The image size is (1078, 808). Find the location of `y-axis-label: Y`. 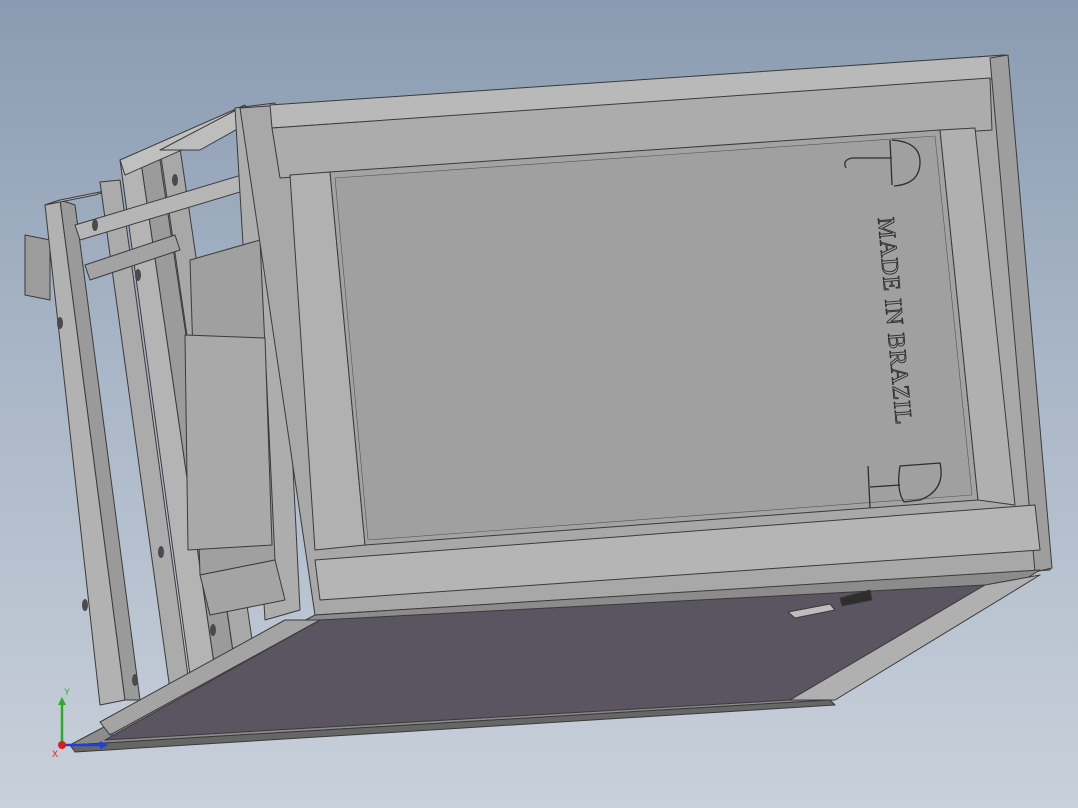

y-axis-label: Y is located at coordinates (67, 692).